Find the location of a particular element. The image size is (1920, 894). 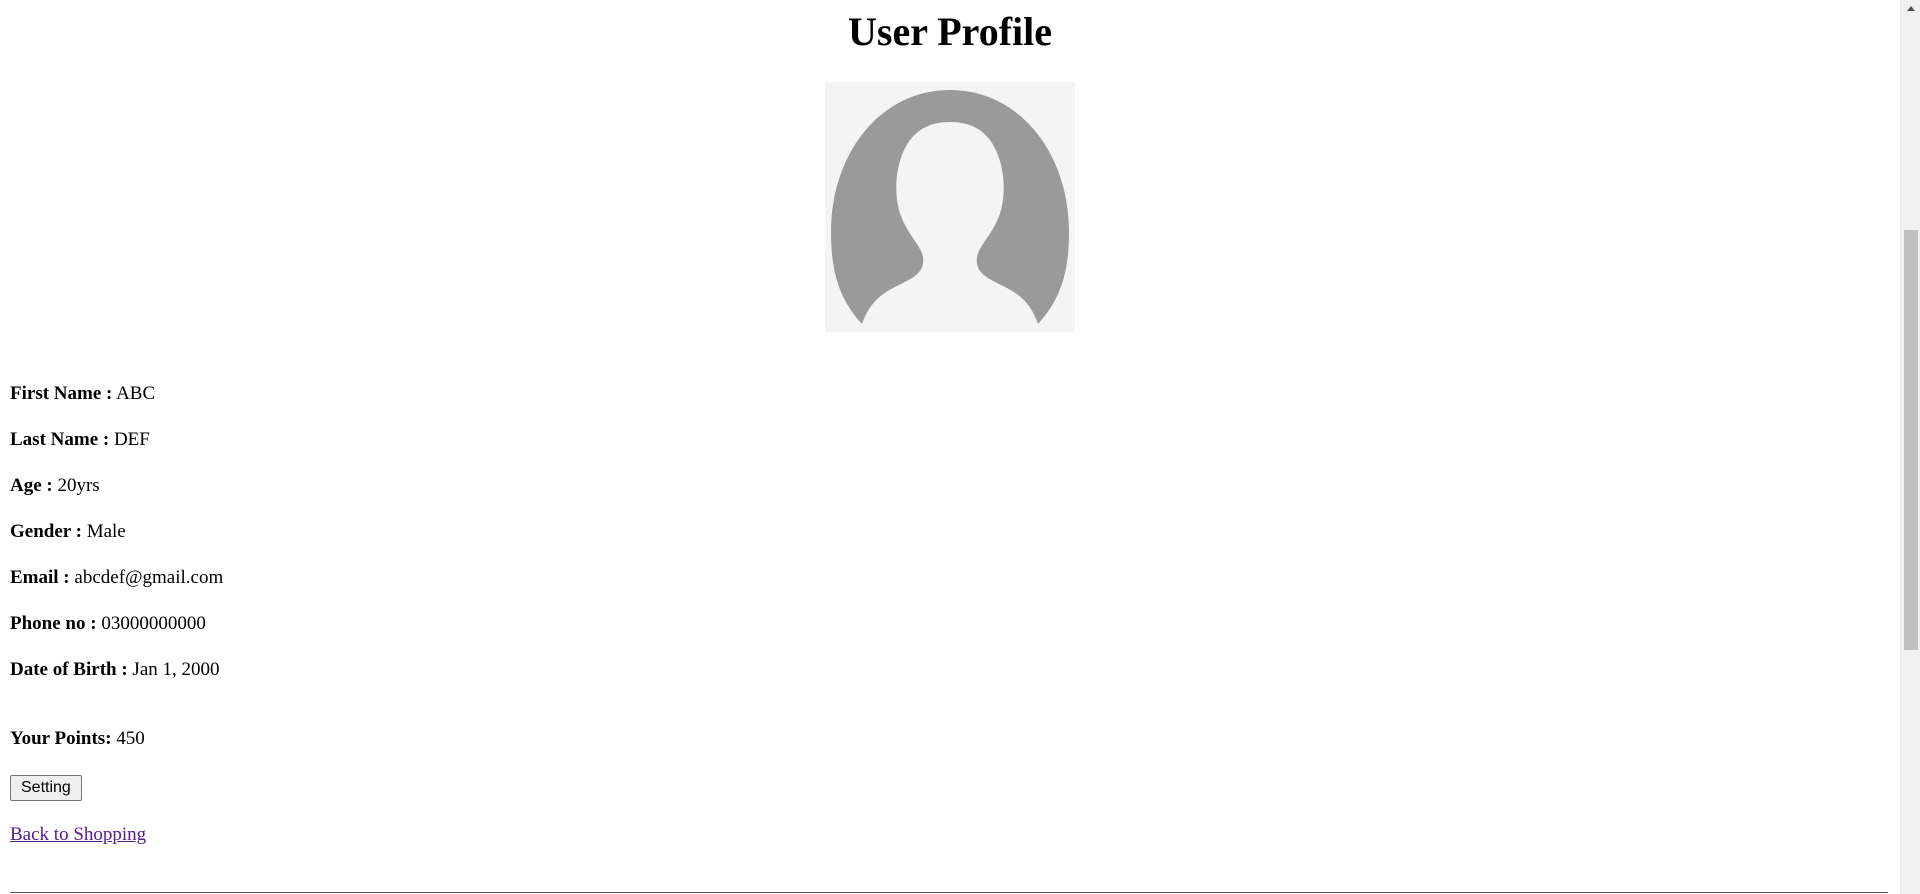

vertical-scrollbar is located at coordinates (1910, 447).